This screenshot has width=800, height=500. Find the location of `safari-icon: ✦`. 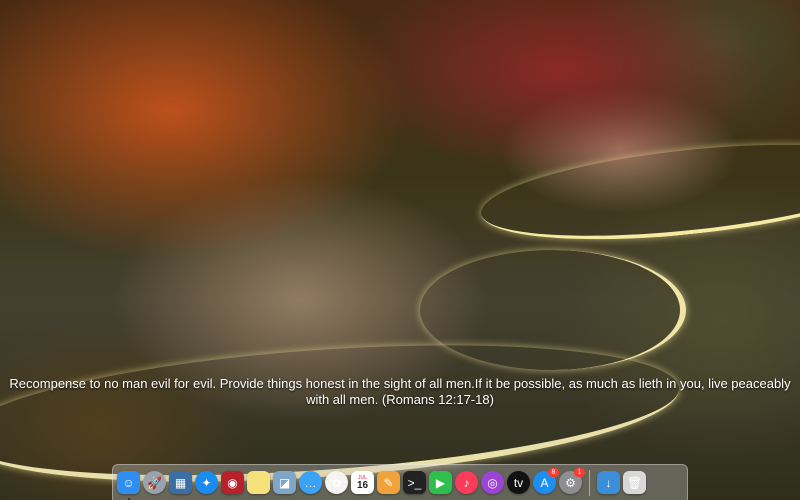

safari-icon: ✦ is located at coordinates (206, 482).